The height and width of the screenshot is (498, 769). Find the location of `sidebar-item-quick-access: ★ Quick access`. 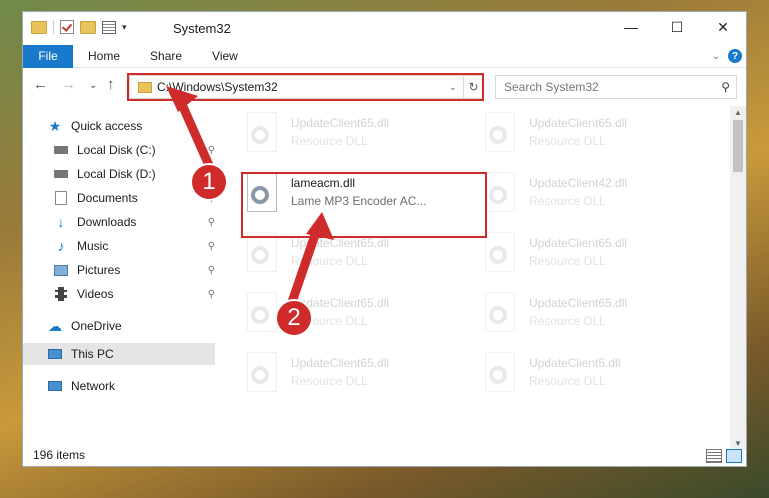

sidebar-item-quick-access: ★ Quick access is located at coordinates (95, 126).